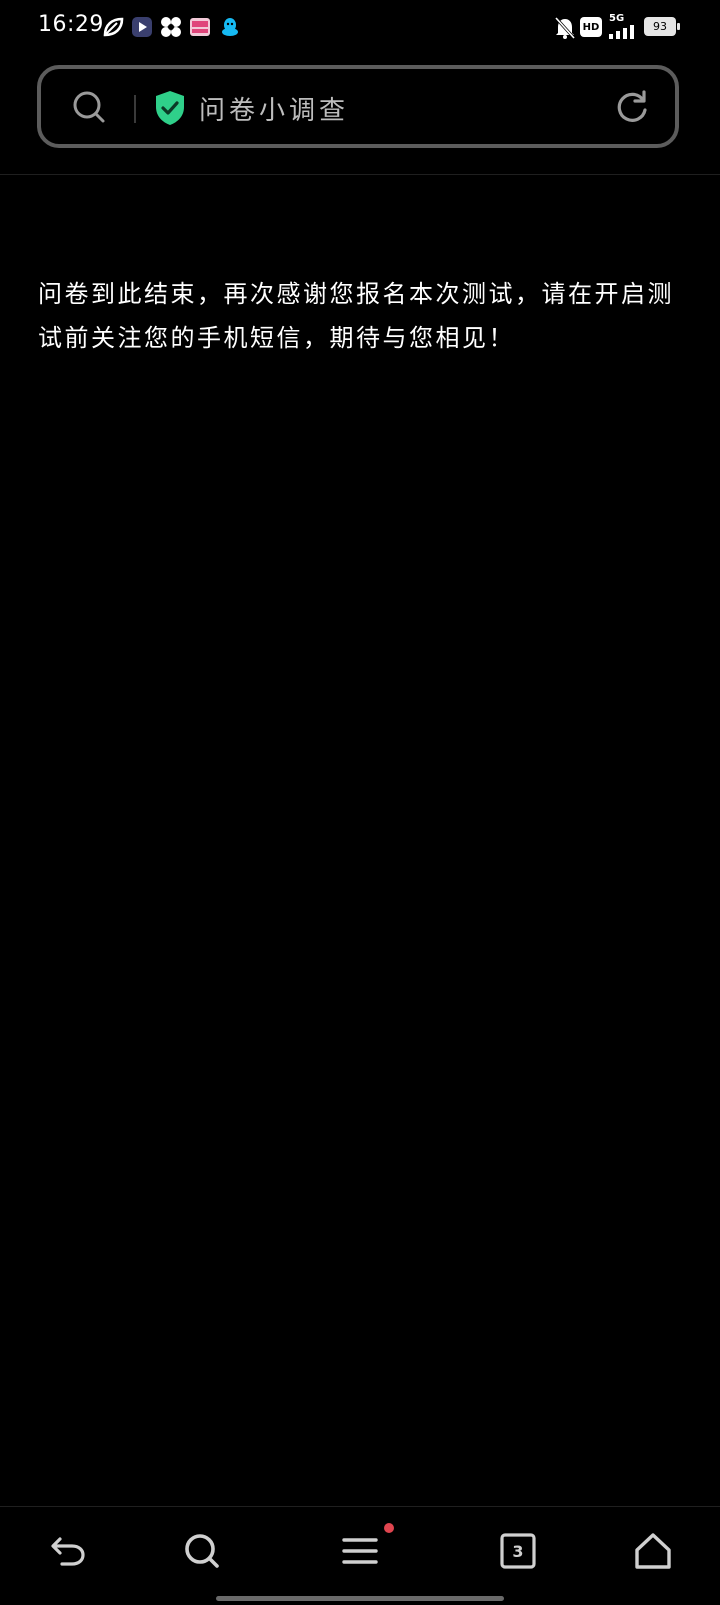  I want to click on top-separator, so click(360, 174).